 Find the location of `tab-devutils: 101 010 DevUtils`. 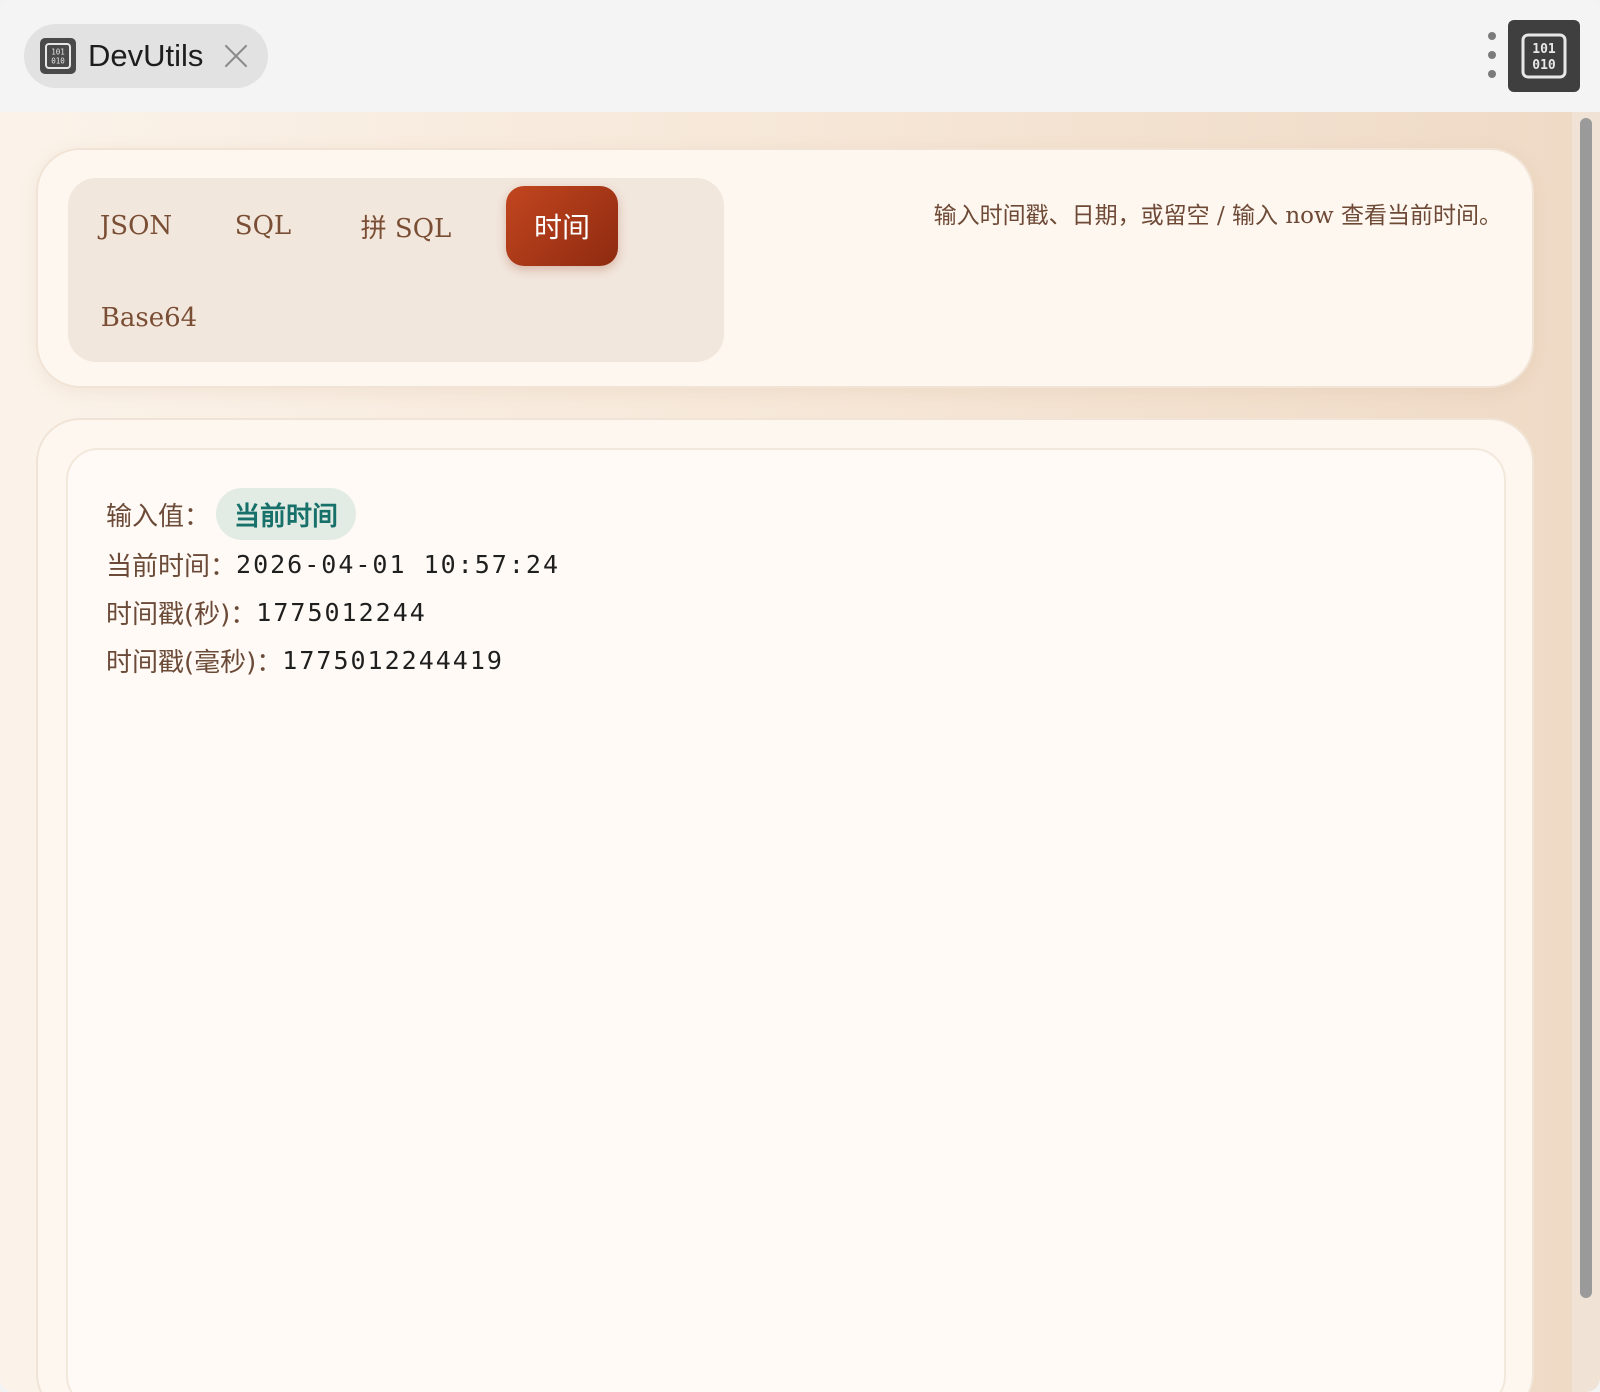

tab-devutils: 101 010 DevUtils is located at coordinates (146, 56).